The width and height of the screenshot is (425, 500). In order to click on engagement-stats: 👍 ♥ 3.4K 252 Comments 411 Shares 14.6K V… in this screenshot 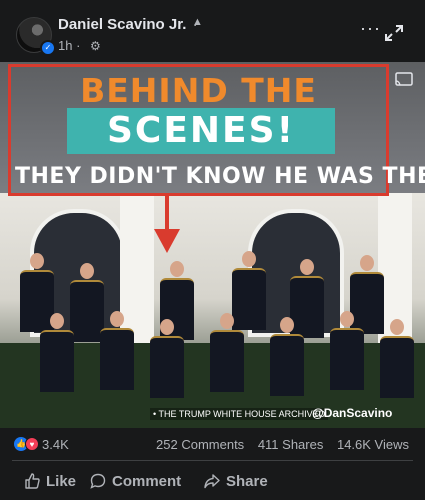, I will do `click(212, 444)`.